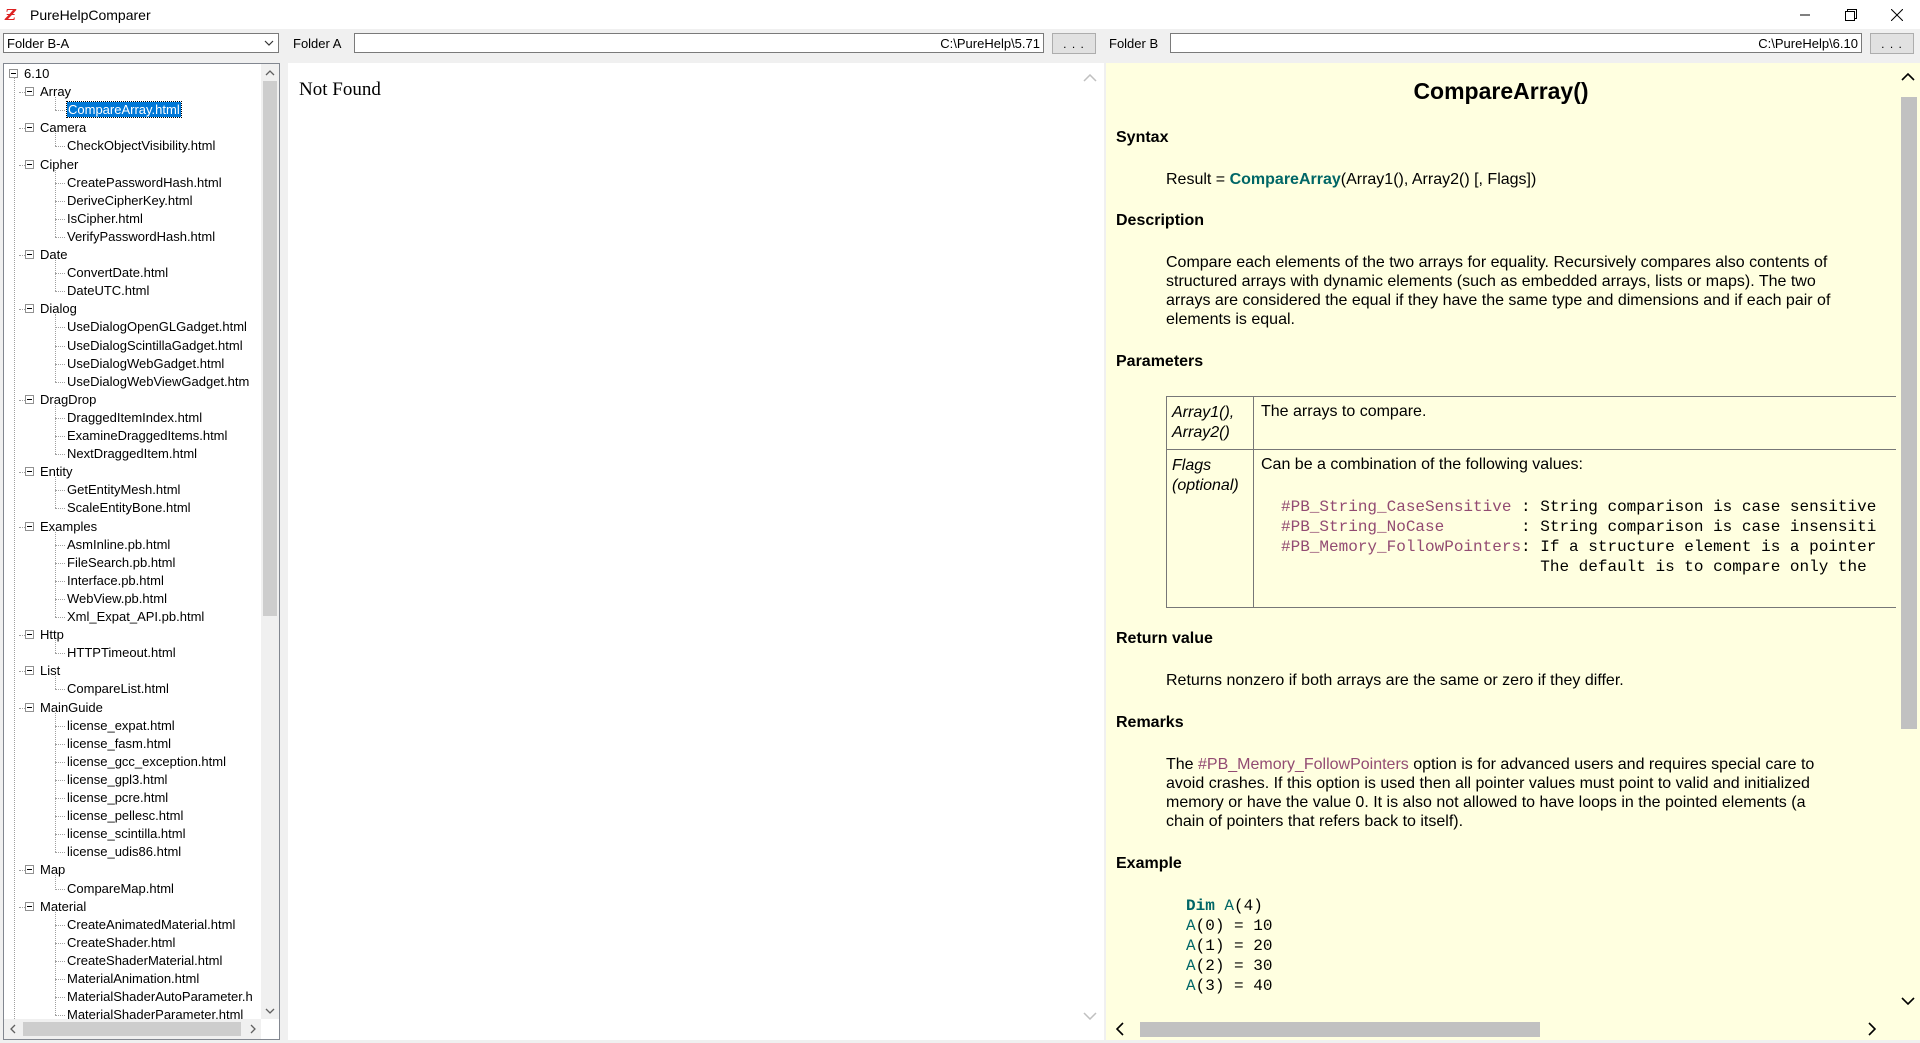 This screenshot has height=1043, width=1920. What do you see at coordinates (141, 146) in the screenshot?
I see `tree-file-node: CheckObjectVisibility.html` at bounding box center [141, 146].